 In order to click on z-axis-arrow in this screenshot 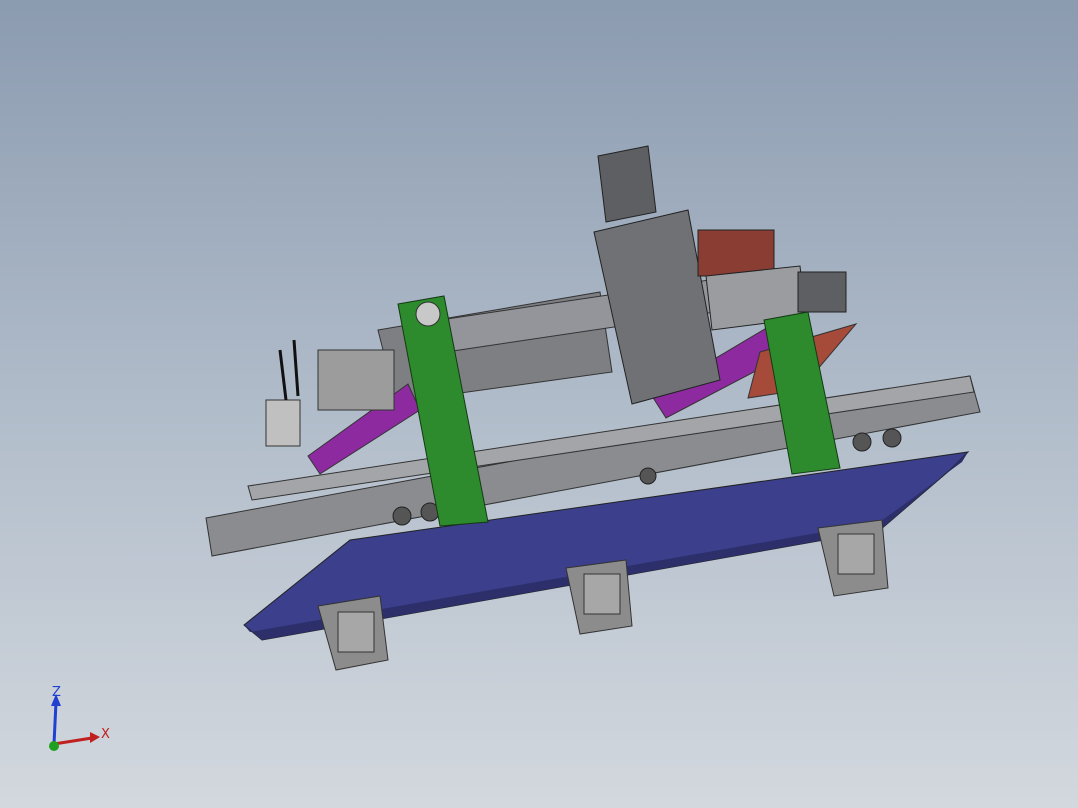, I will do `click(55, 723)`.